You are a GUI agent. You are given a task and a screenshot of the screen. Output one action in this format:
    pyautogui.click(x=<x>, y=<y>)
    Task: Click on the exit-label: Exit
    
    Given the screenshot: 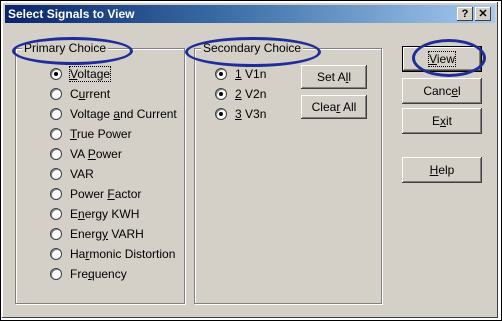 What is the action you would take?
    pyautogui.click(x=441, y=121)
    